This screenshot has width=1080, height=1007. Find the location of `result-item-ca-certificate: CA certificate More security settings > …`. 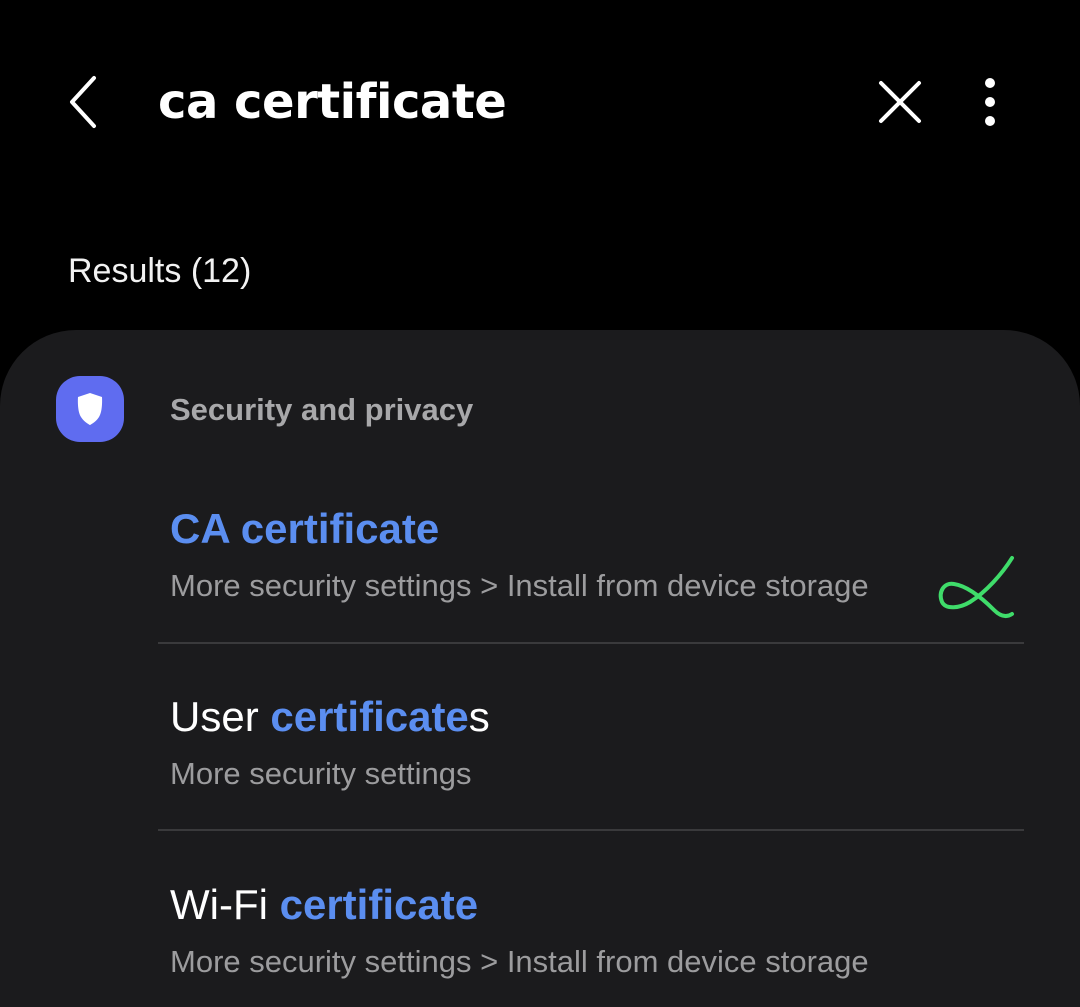

result-item-ca-certificate: CA certificate More security settings > … is located at coordinates (591, 572).